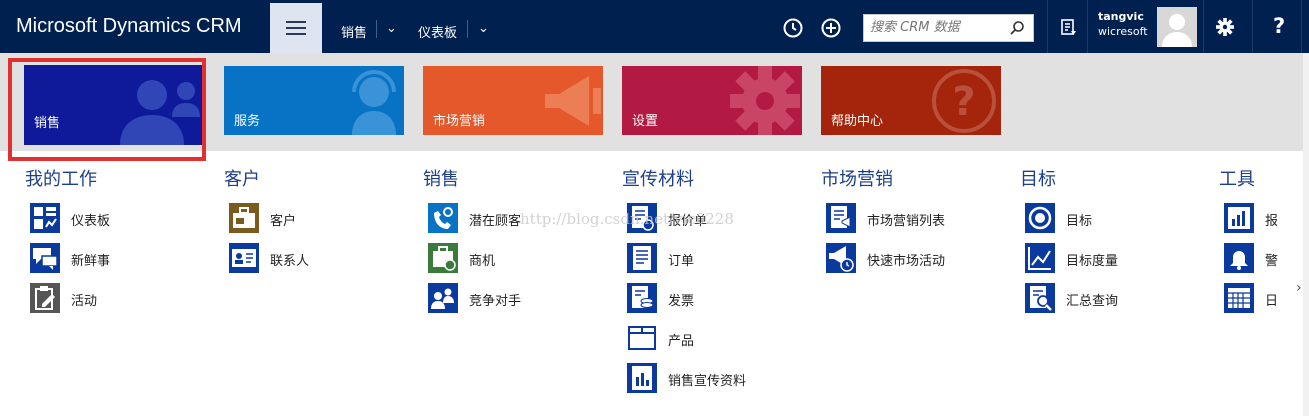 The width and height of the screenshot is (1309, 416). What do you see at coordinates (1040, 258) in the screenshot?
I see `goal-metric-chart-icon` at bounding box center [1040, 258].